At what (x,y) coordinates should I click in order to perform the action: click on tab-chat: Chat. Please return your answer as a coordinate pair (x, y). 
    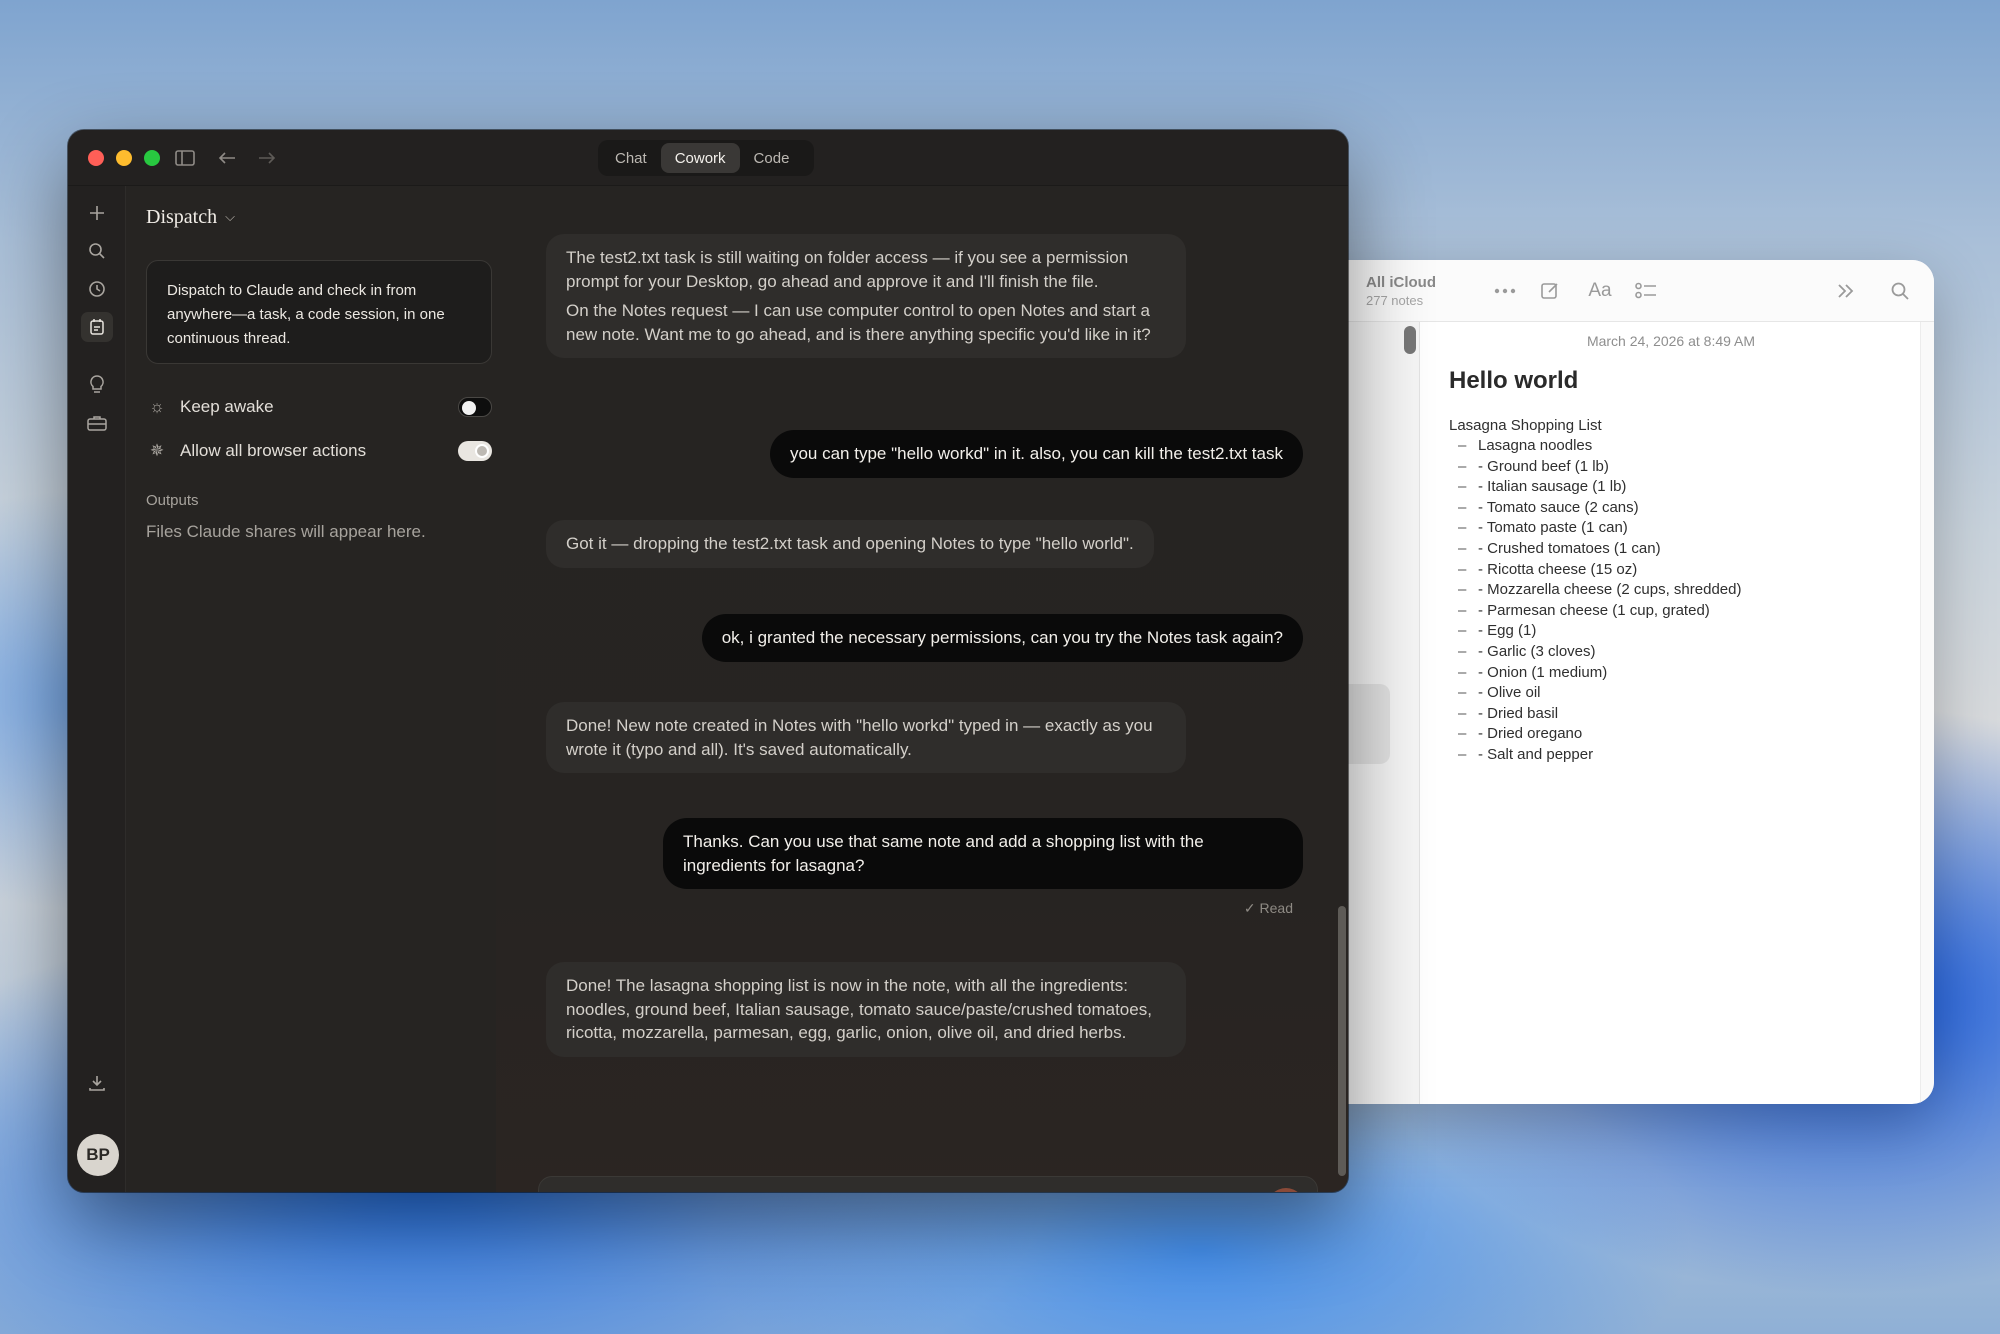
    Looking at the image, I should click on (631, 158).